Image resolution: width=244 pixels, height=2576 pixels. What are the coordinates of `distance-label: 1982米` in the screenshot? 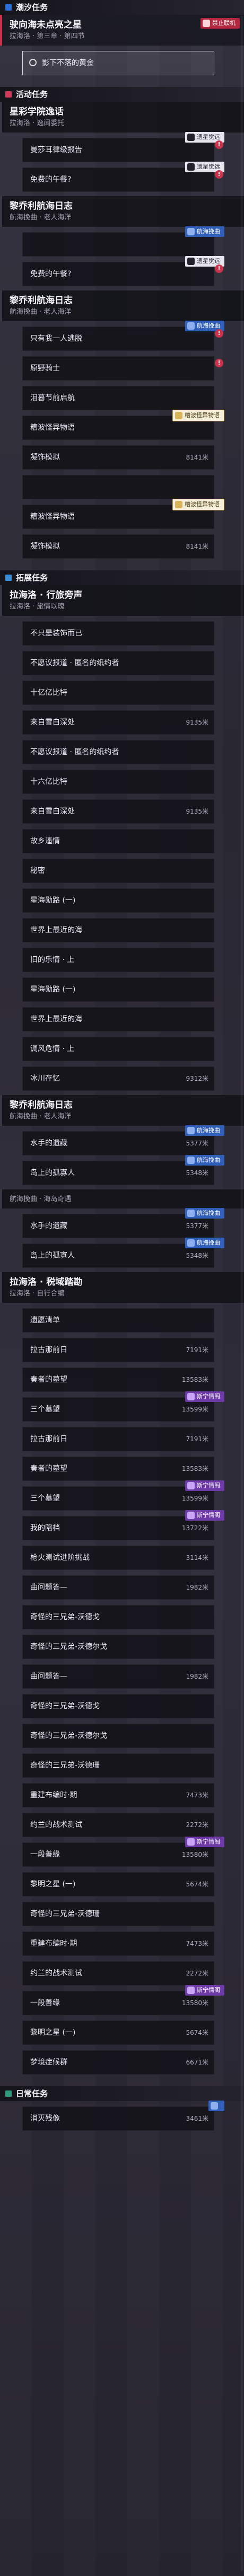 It's located at (197, 1587).